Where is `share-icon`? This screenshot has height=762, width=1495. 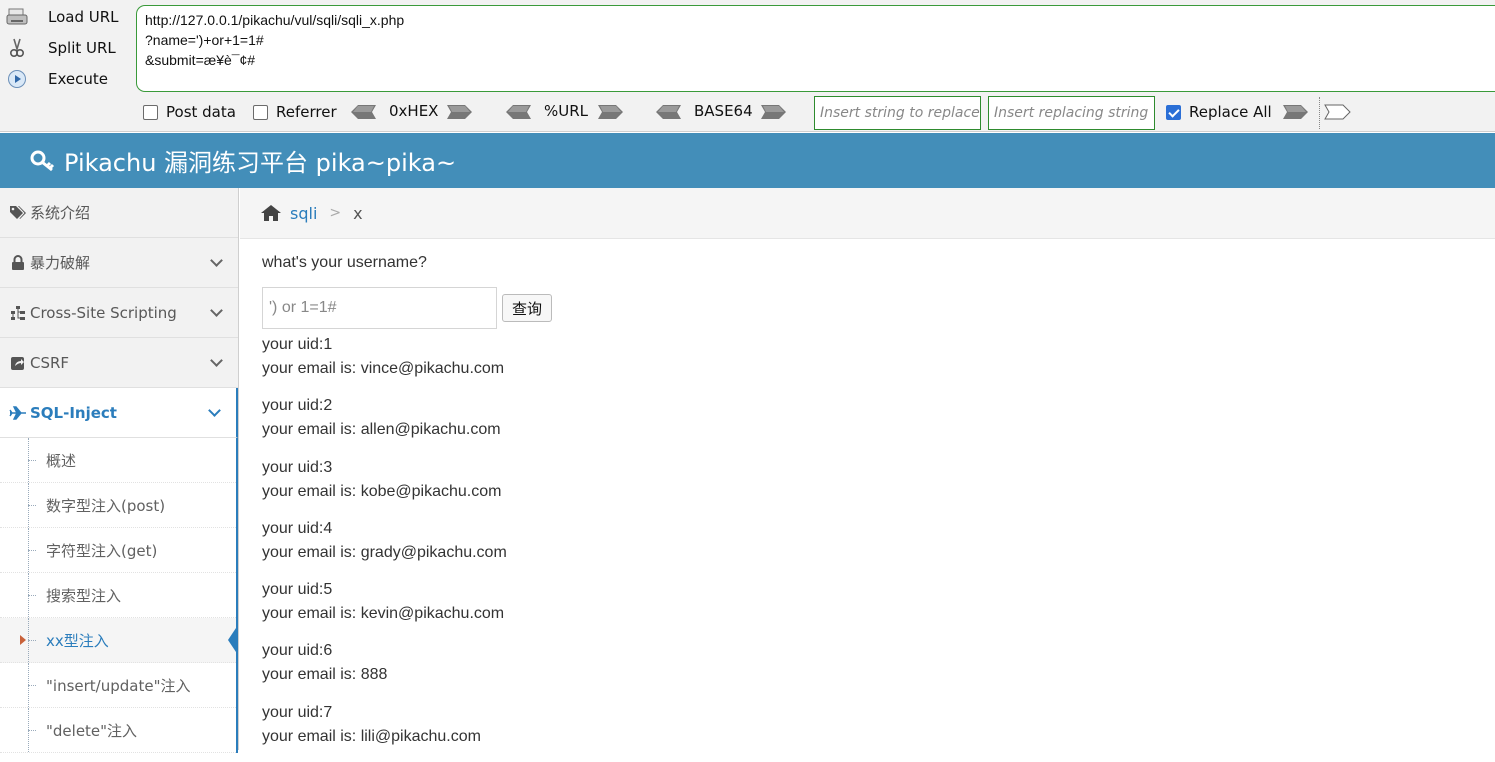 share-icon is located at coordinates (18, 363).